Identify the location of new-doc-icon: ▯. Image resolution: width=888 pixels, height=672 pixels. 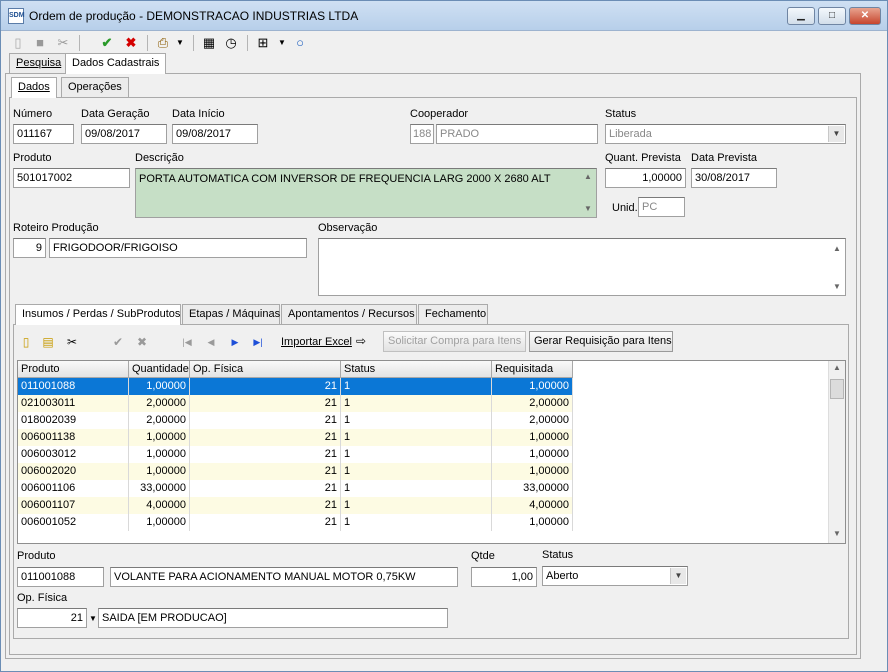
(18, 43).